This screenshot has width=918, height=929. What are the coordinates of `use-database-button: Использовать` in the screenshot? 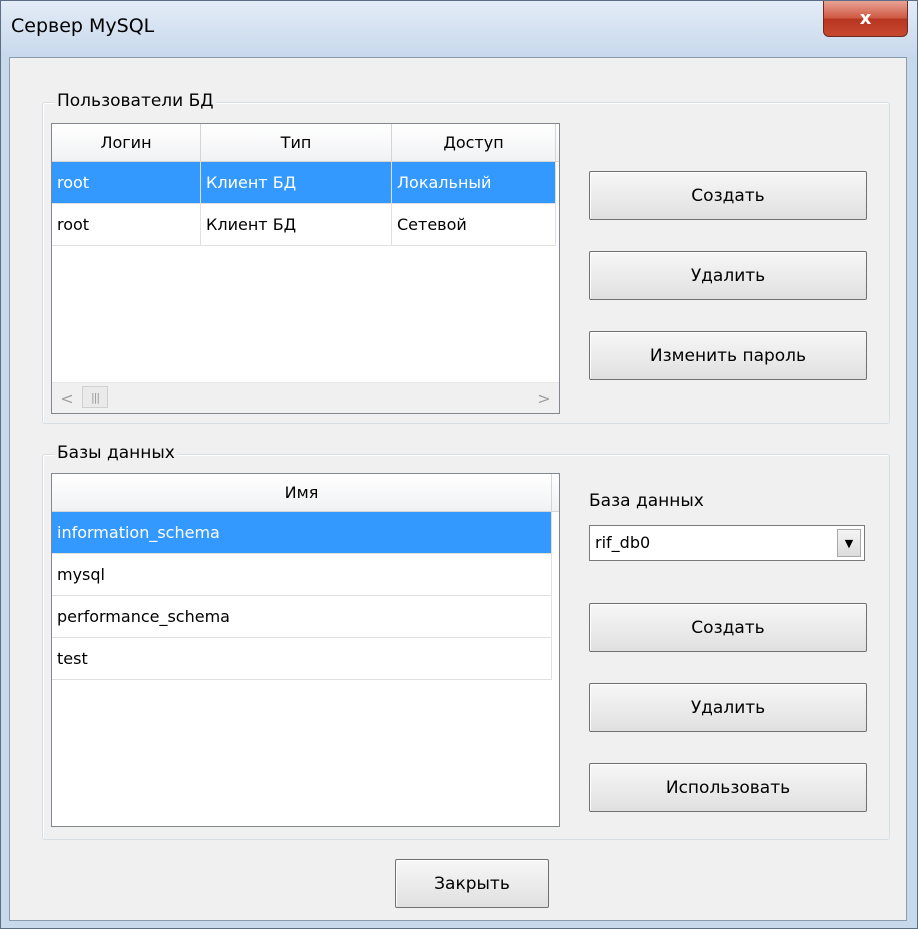 It's located at (728, 787).